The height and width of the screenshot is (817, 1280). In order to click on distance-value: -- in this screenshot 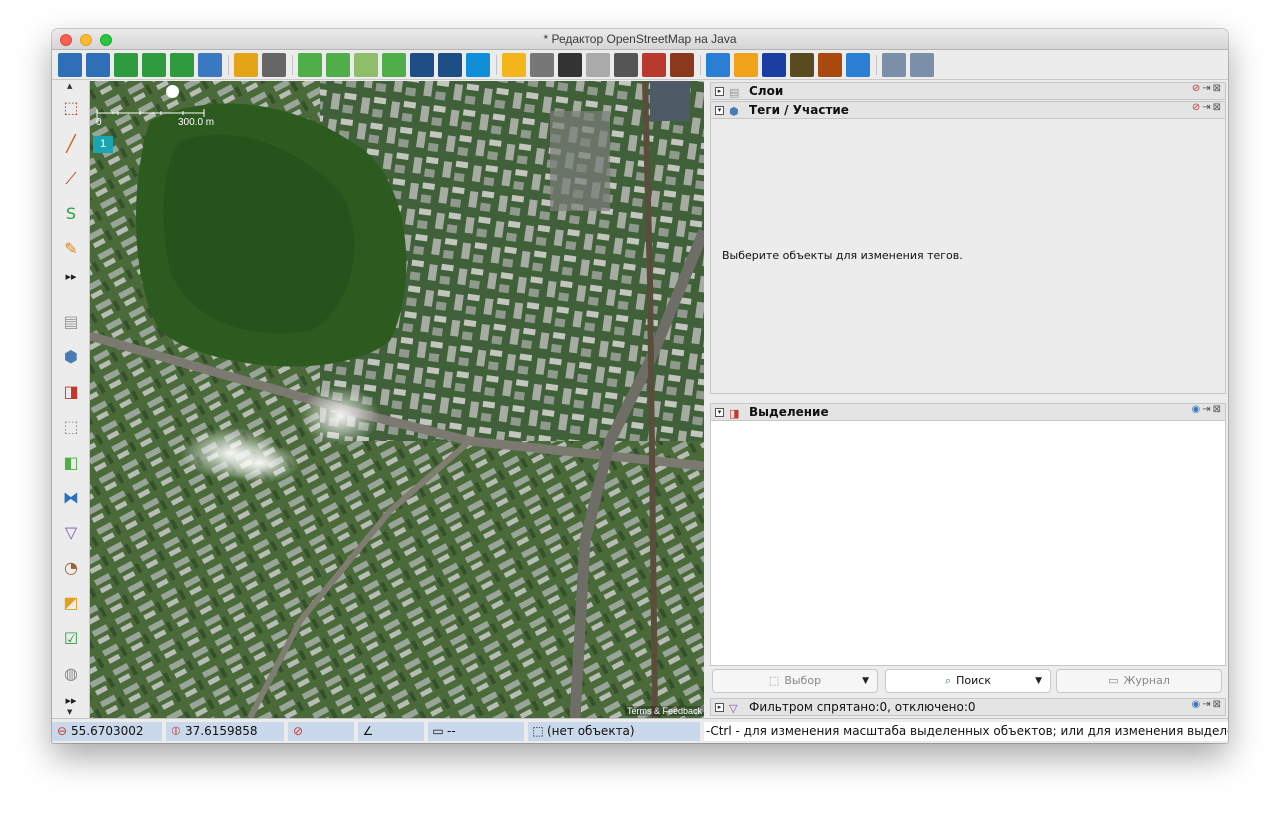, I will do `click(451, 731)`.